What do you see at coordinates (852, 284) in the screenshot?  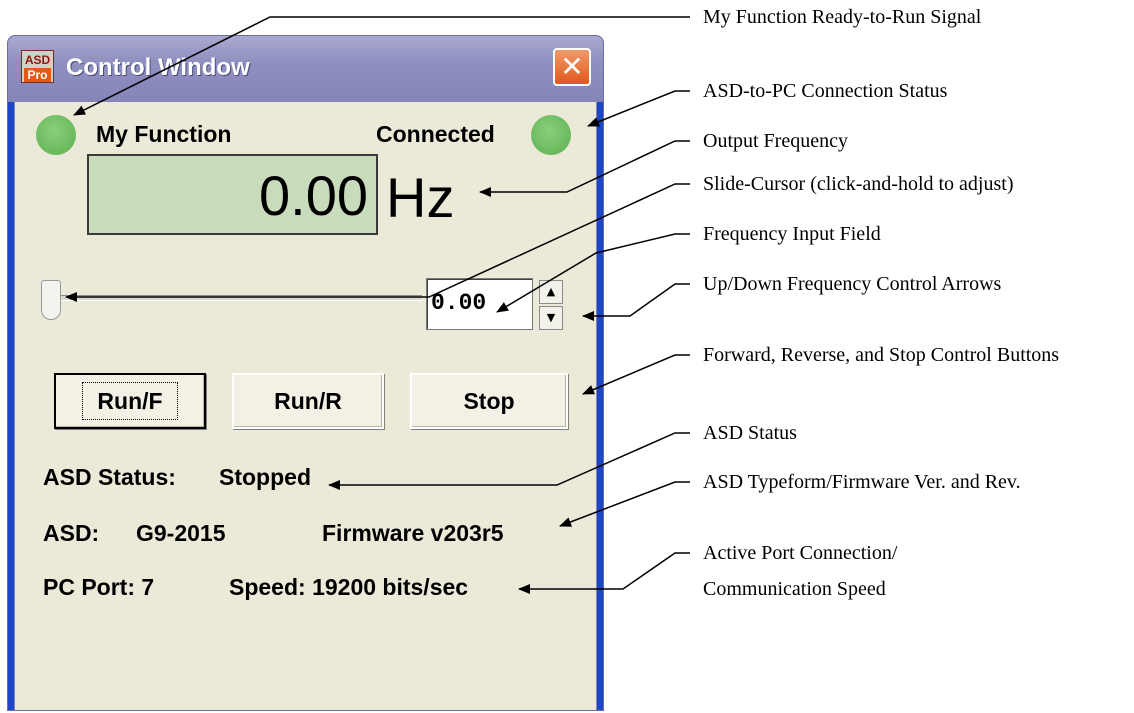 I see `callout-updown-arrows: Up/Down Frequency Control Arrows` at bounding box center [852, 284].